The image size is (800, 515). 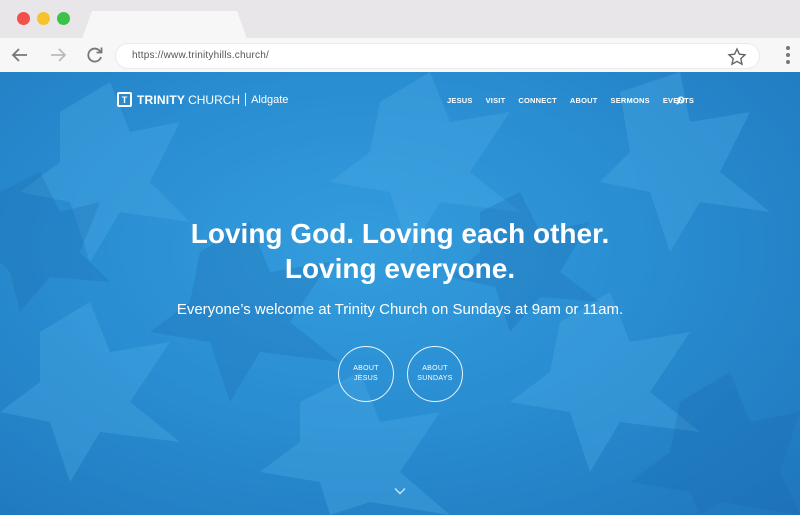 I want to click on scroll-down-chevron-icon, so click(x=400, y=491).